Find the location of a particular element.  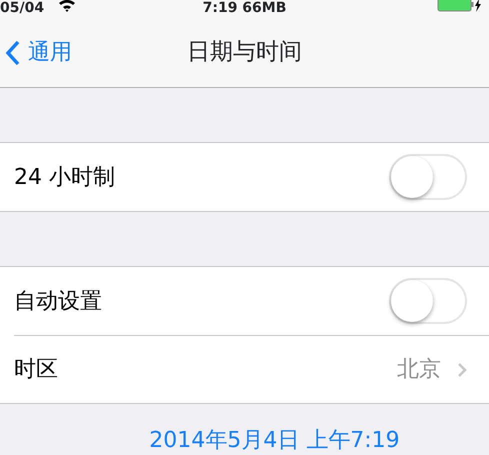

back-button: 通用 is located at coordinates (36, 52).